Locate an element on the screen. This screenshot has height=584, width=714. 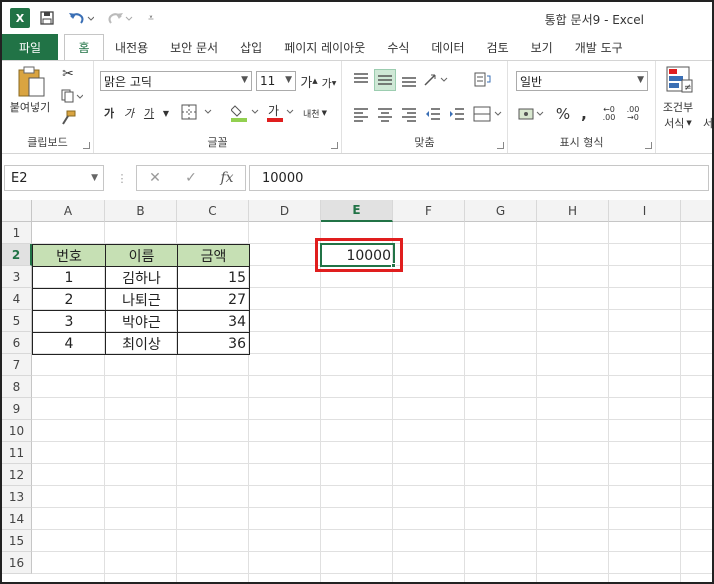
tab-home: 홈 is located at coordinates (84, 47).